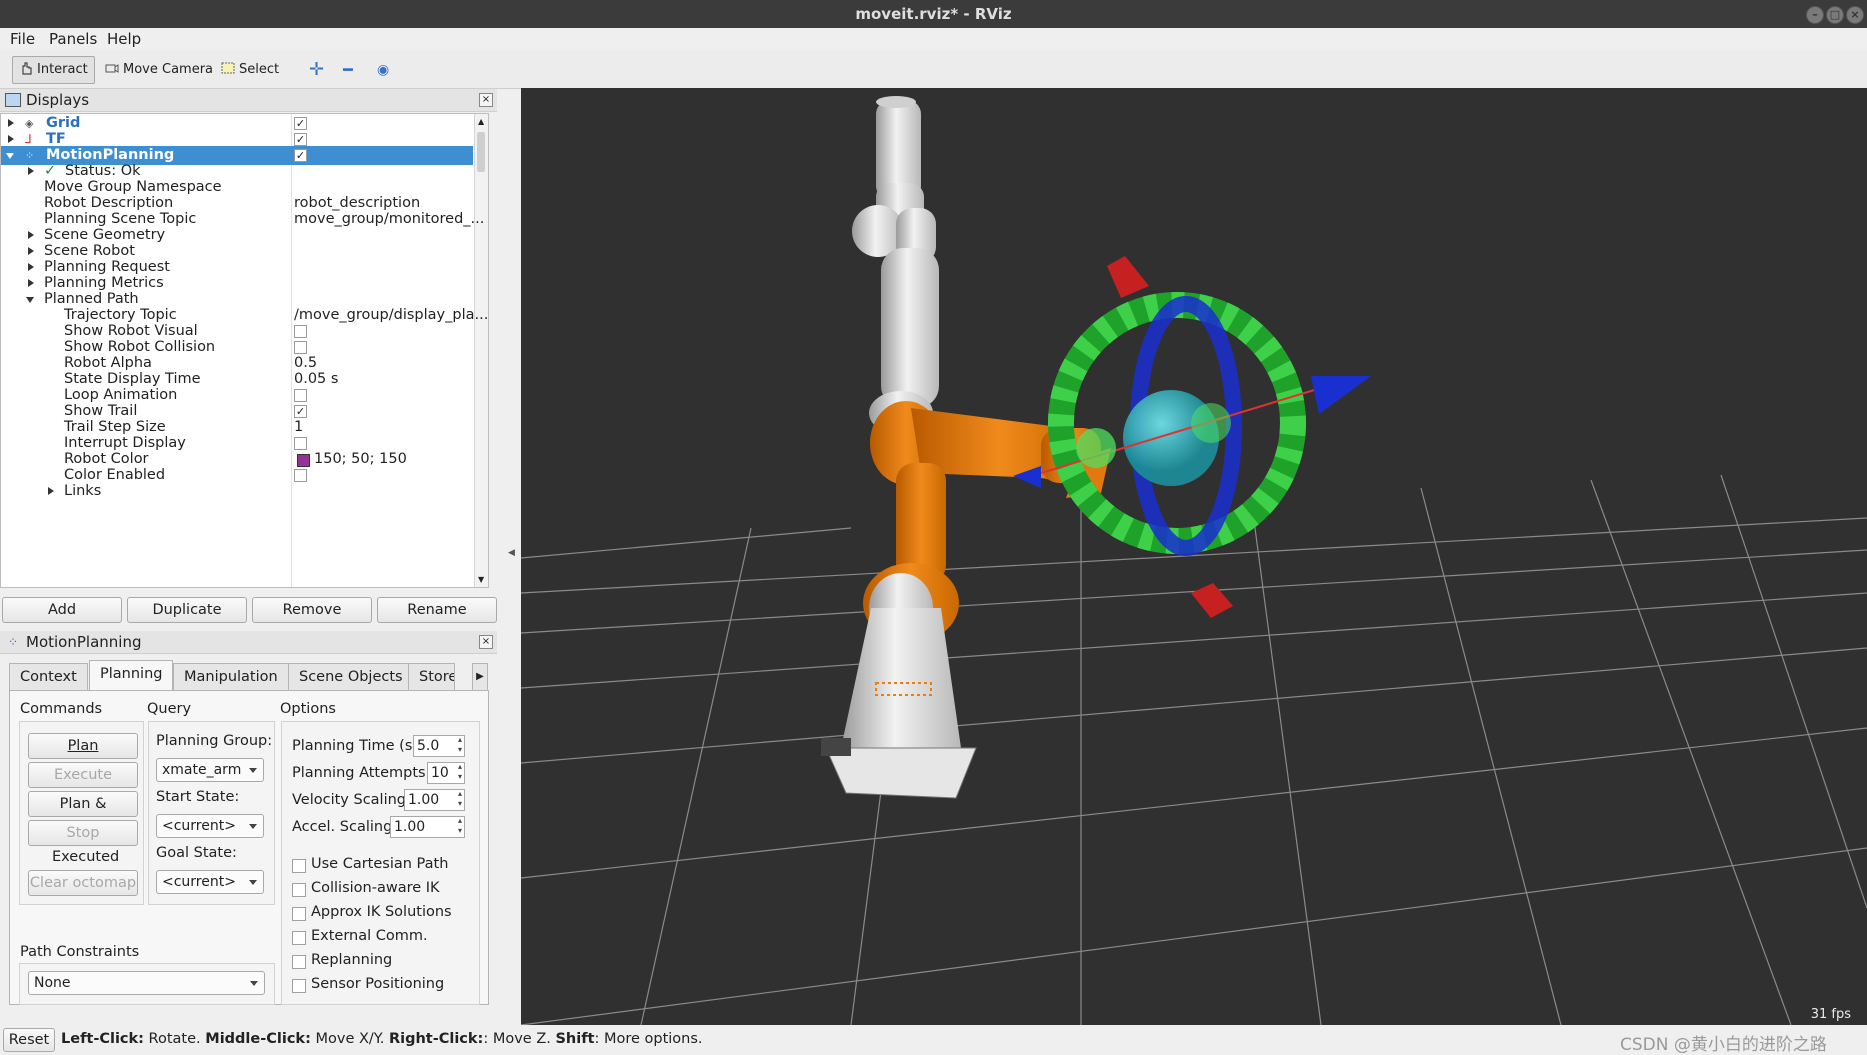 This screenshot has height=1055, width=1867. I want to click on planning-time-label: Planning Time (s):, so click(357, 746).